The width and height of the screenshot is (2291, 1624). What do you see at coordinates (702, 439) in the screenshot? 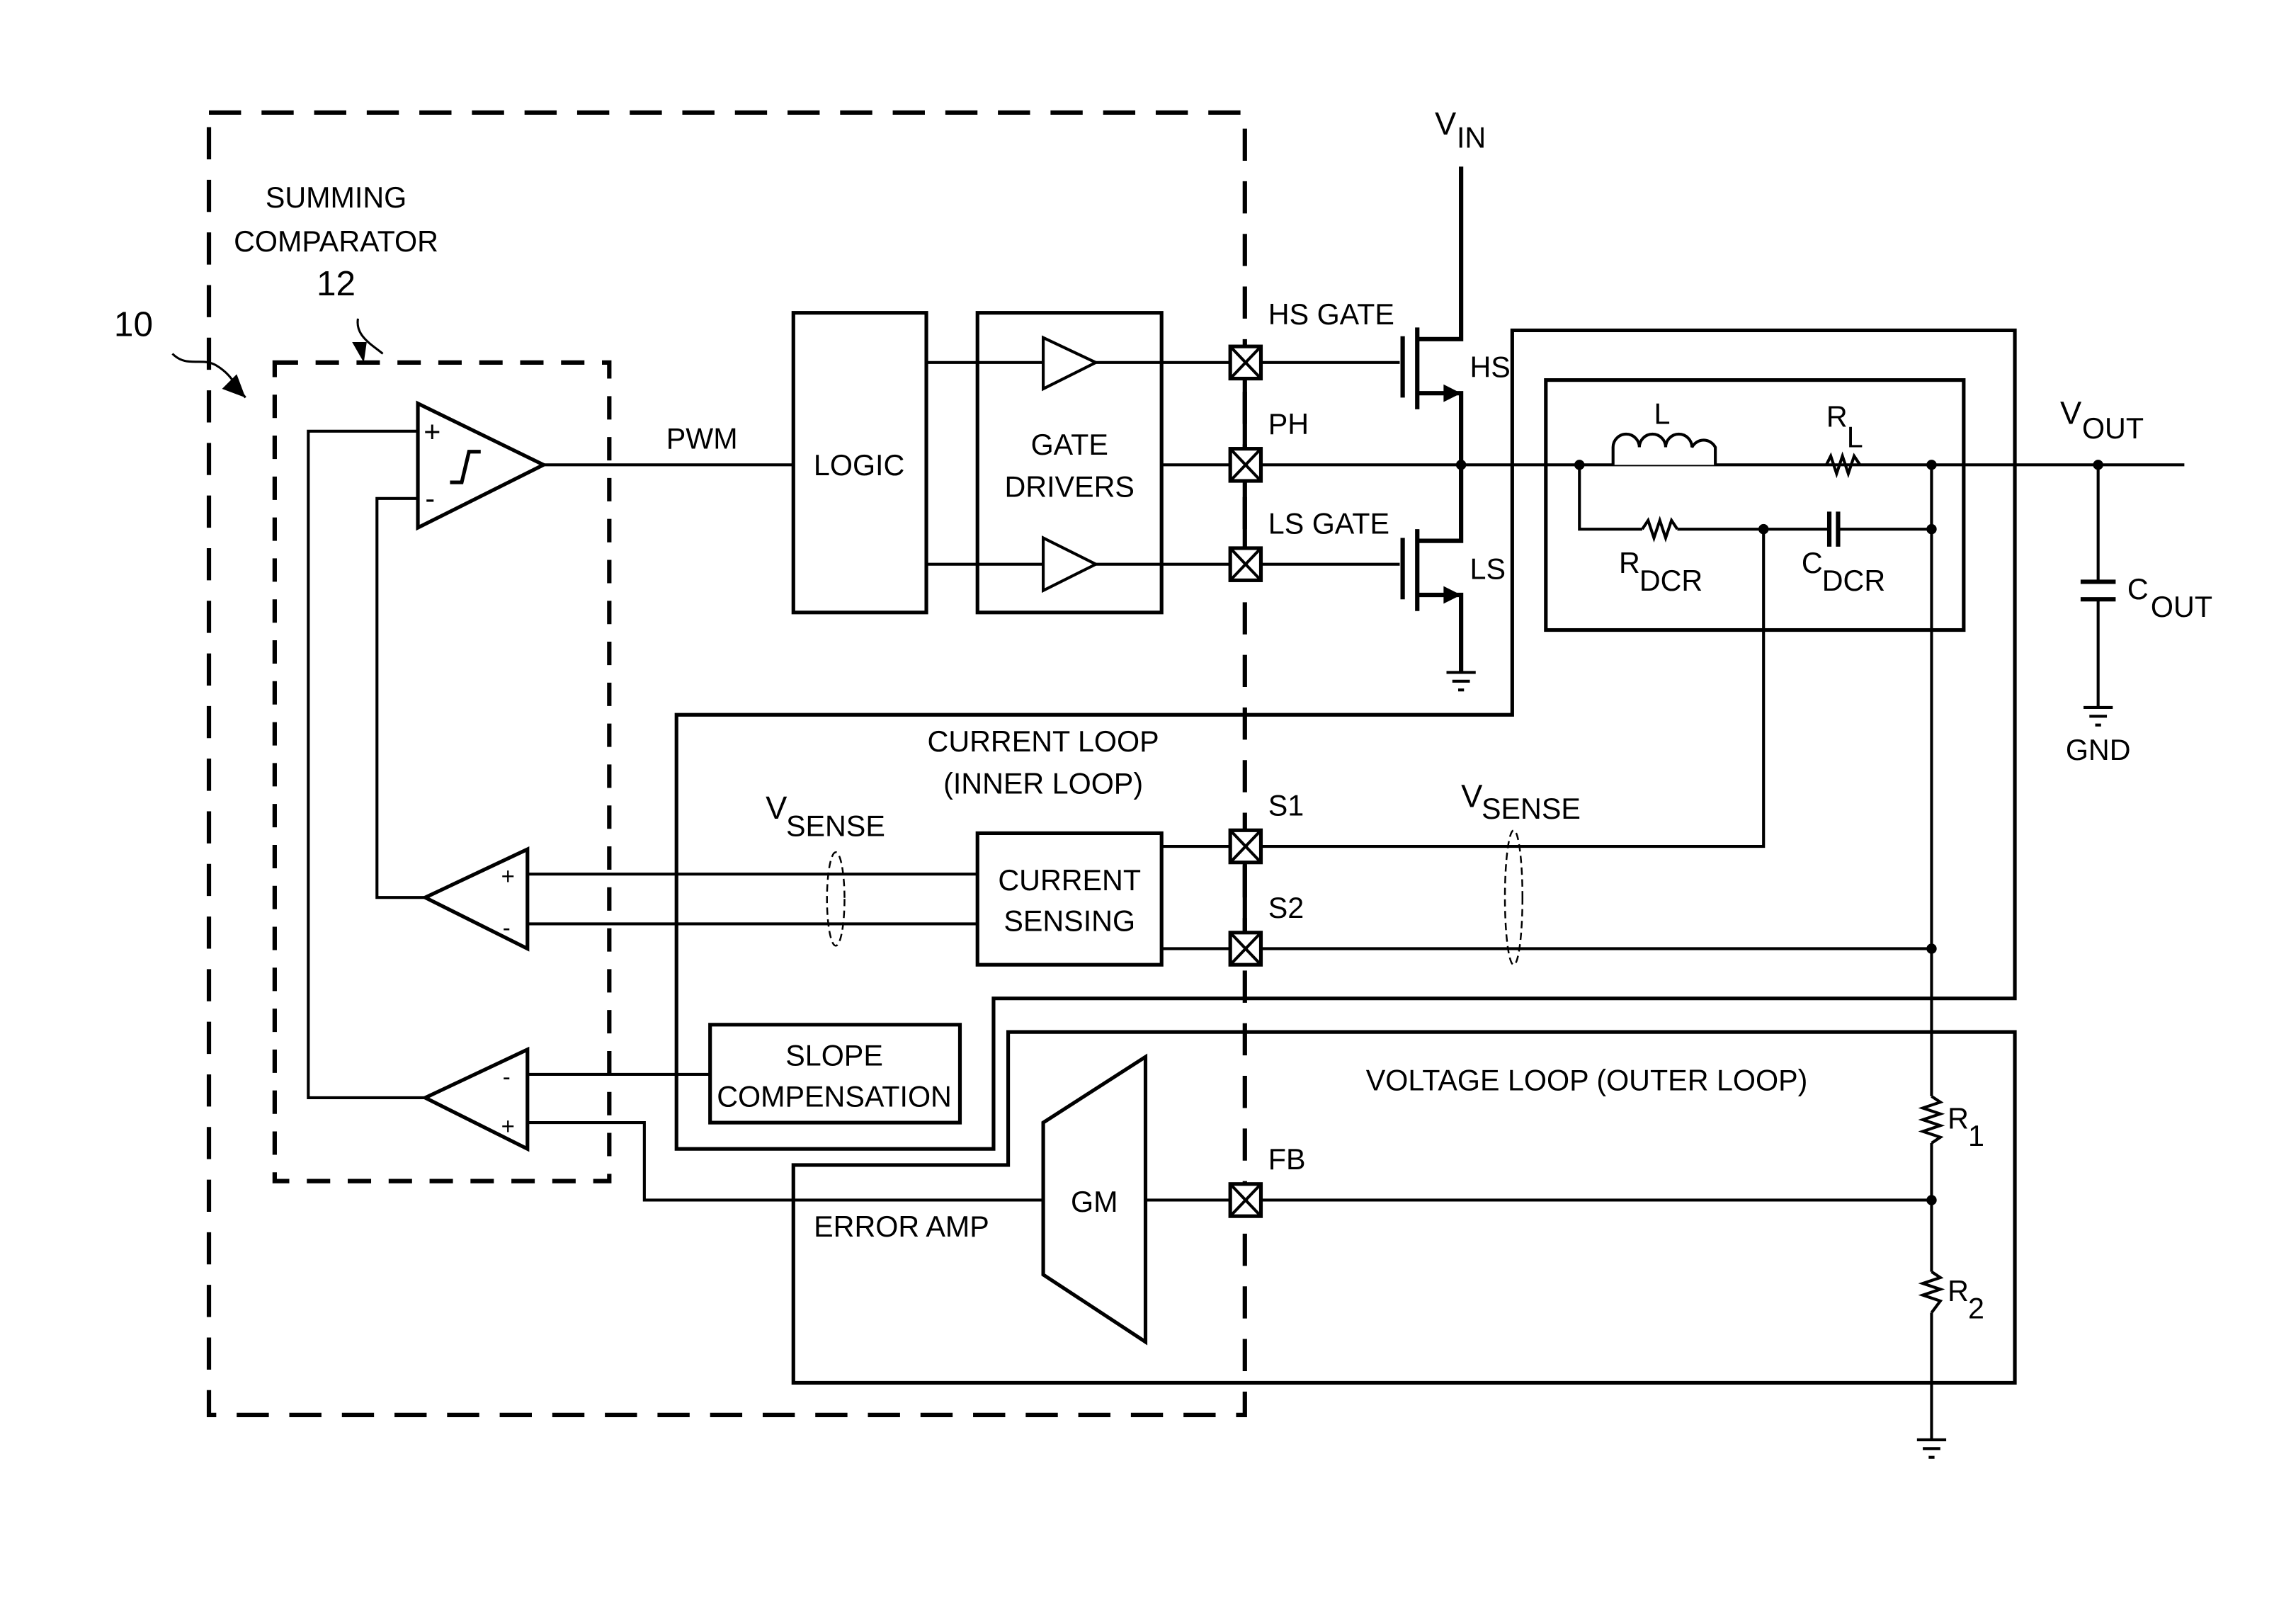
I see `pwm-label: PWM` at bounding box center [702, 439].